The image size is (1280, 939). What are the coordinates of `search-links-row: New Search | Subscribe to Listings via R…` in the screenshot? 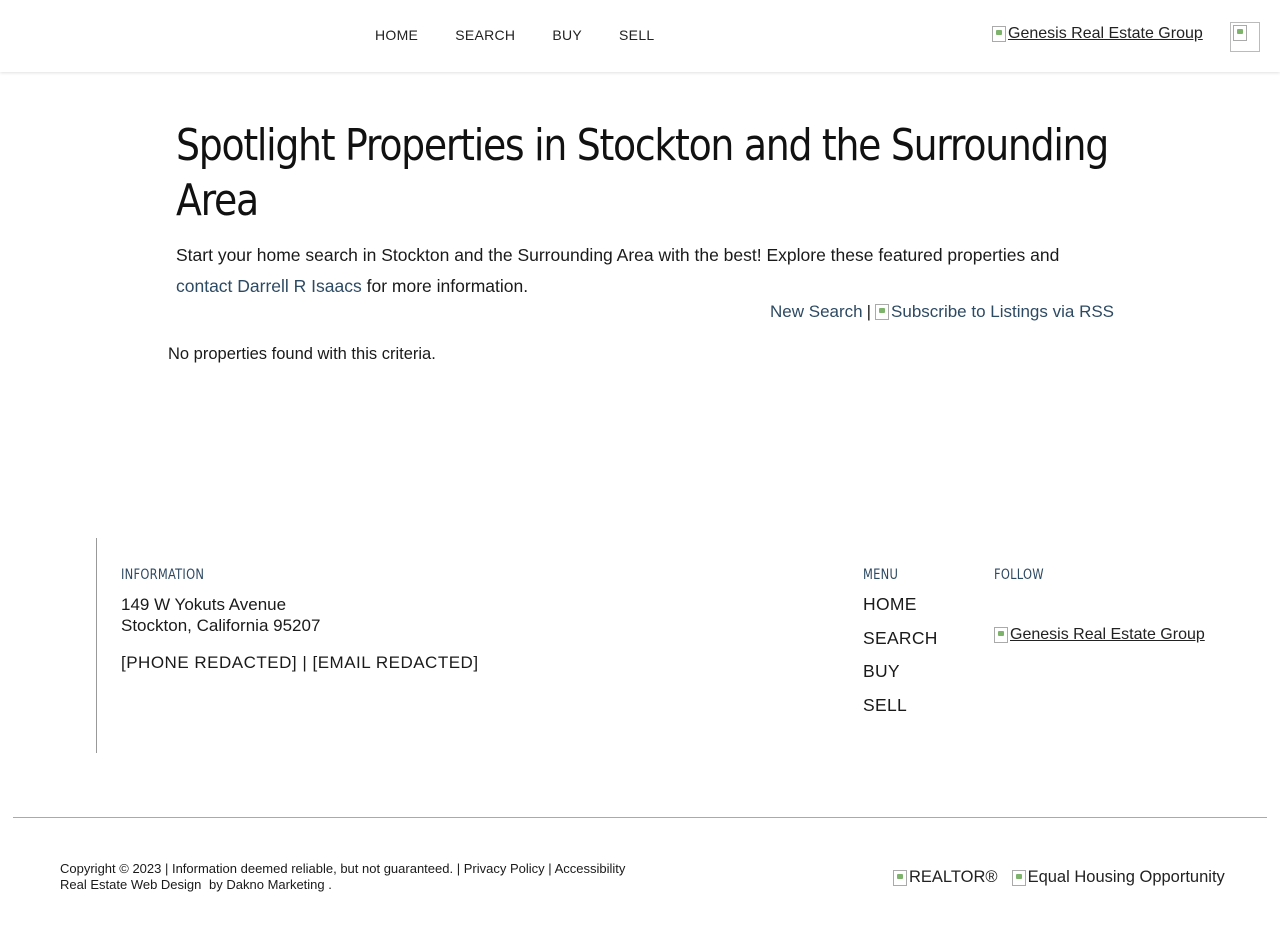 It's located at (942, 312).